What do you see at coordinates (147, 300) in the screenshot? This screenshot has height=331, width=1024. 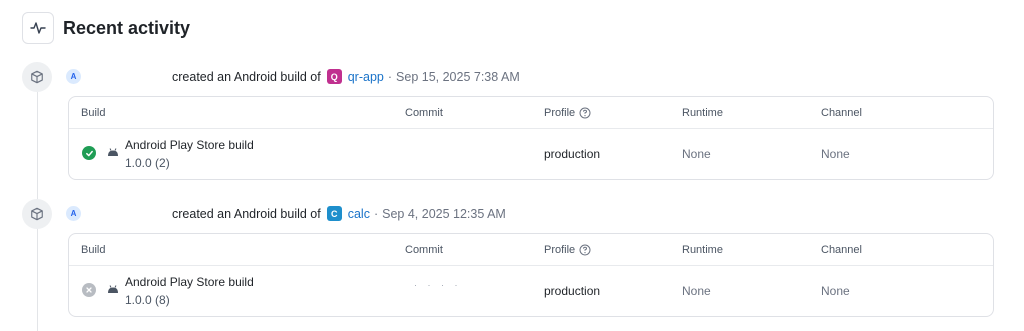 I see `build-version: 1.0.0 (8)` at bounding box center [147, 300].